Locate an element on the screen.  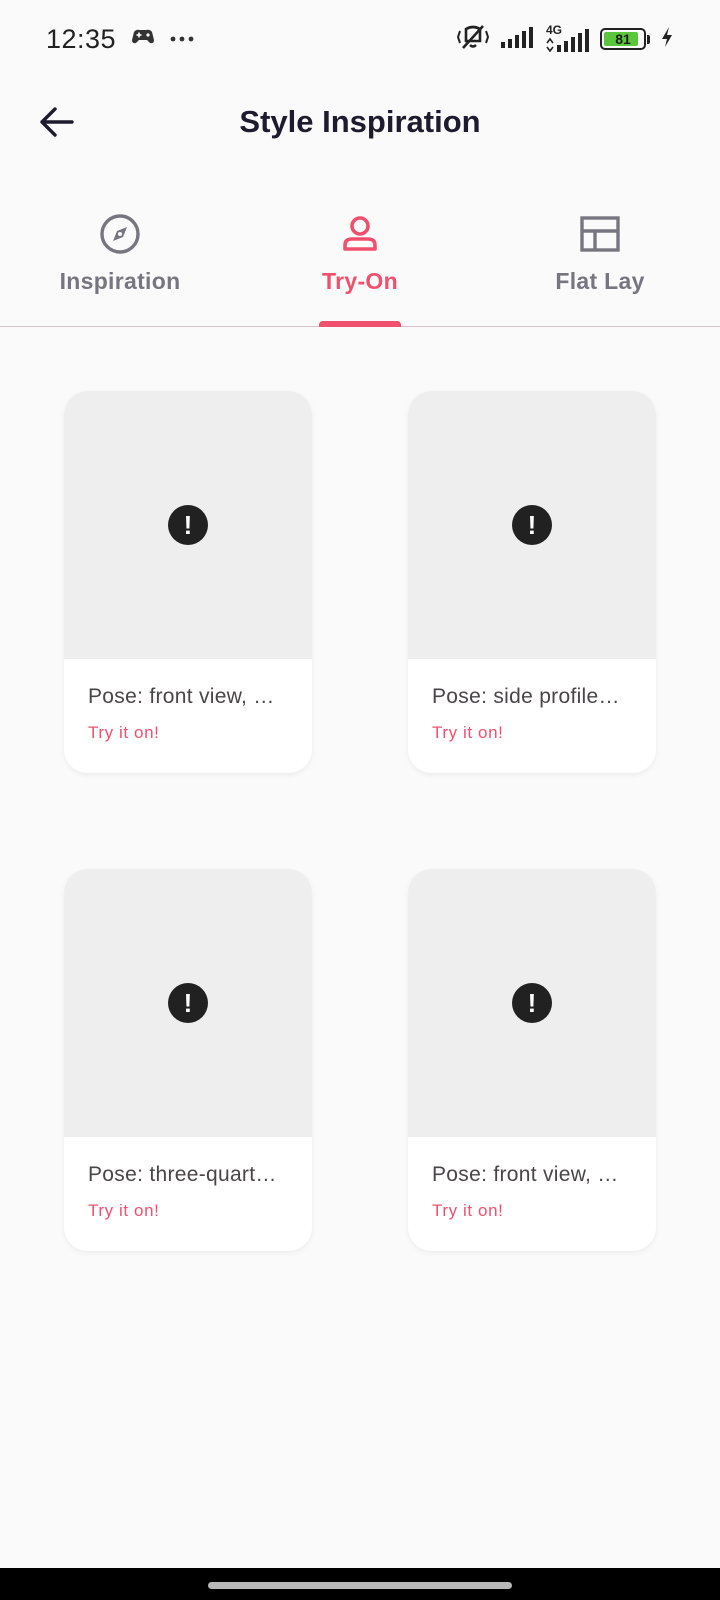
more-dots-icon is located at coordinates (182, 39).